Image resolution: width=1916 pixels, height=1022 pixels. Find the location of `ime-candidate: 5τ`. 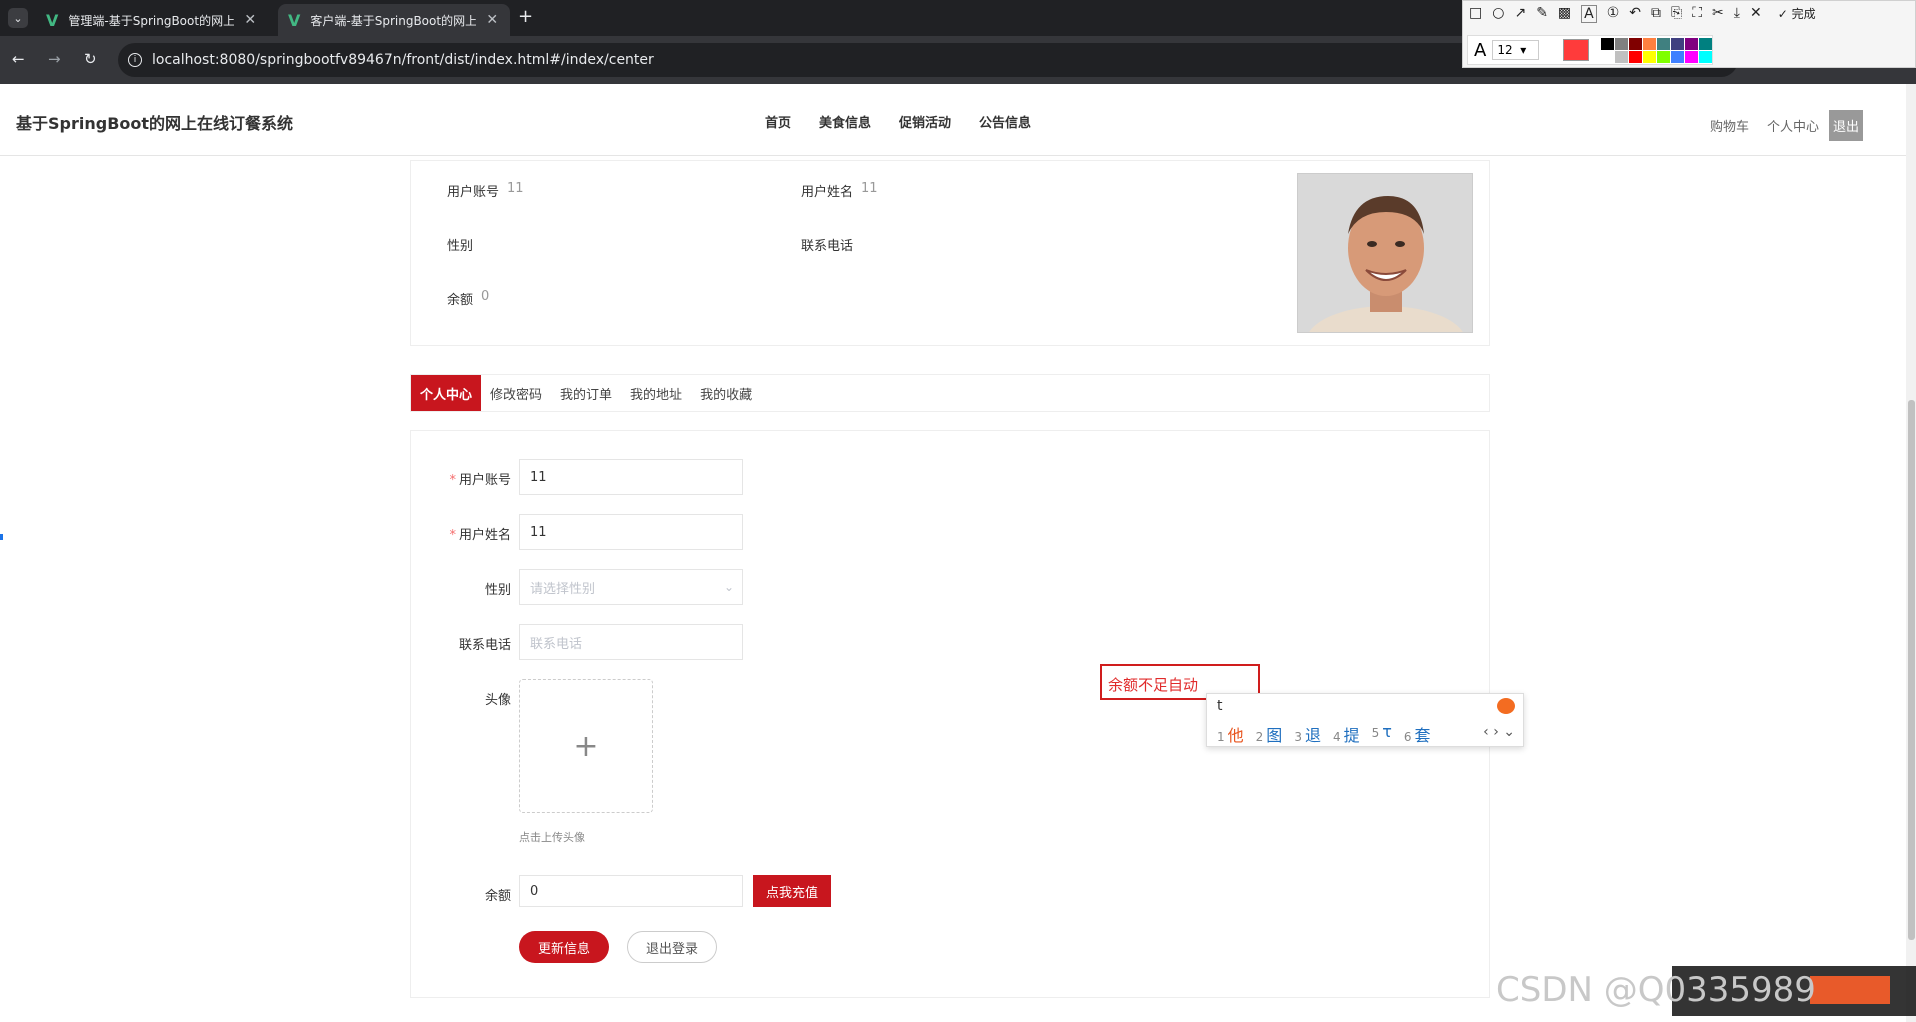

ime-candidate: 5τ is located at coordinates (1382, 734).